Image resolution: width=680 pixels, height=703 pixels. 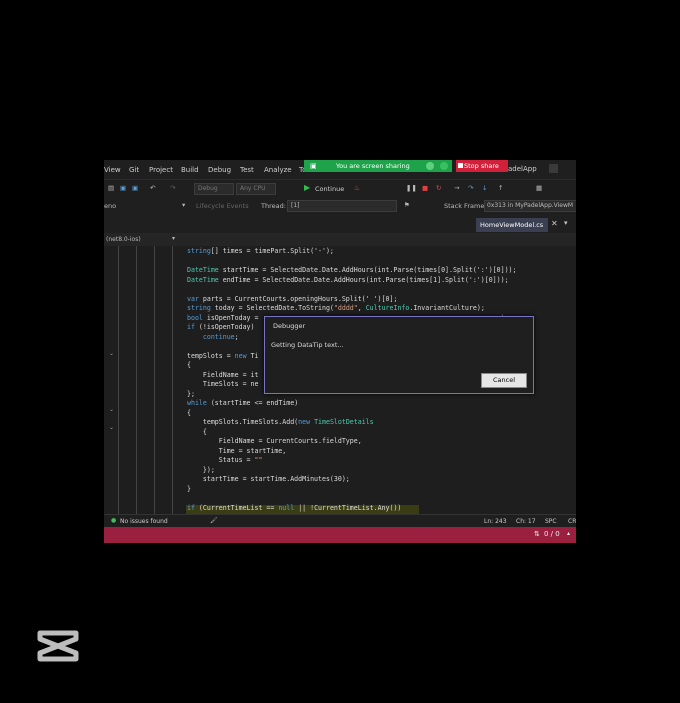 I want to click on code-line: continue;, so click(x=213, y=337).